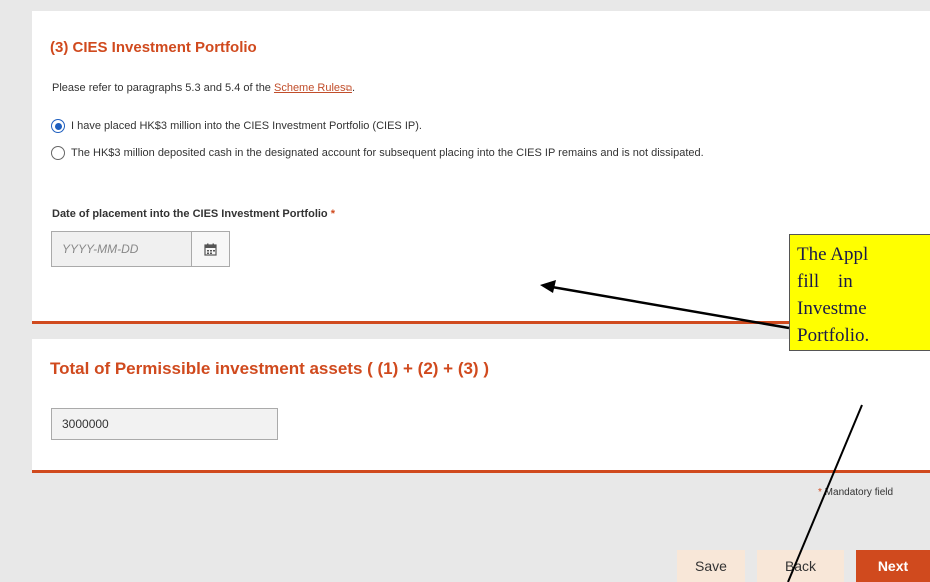 The height and width of the screenshot is (582, 930). I want to click on radio-button, so click(58, 153).